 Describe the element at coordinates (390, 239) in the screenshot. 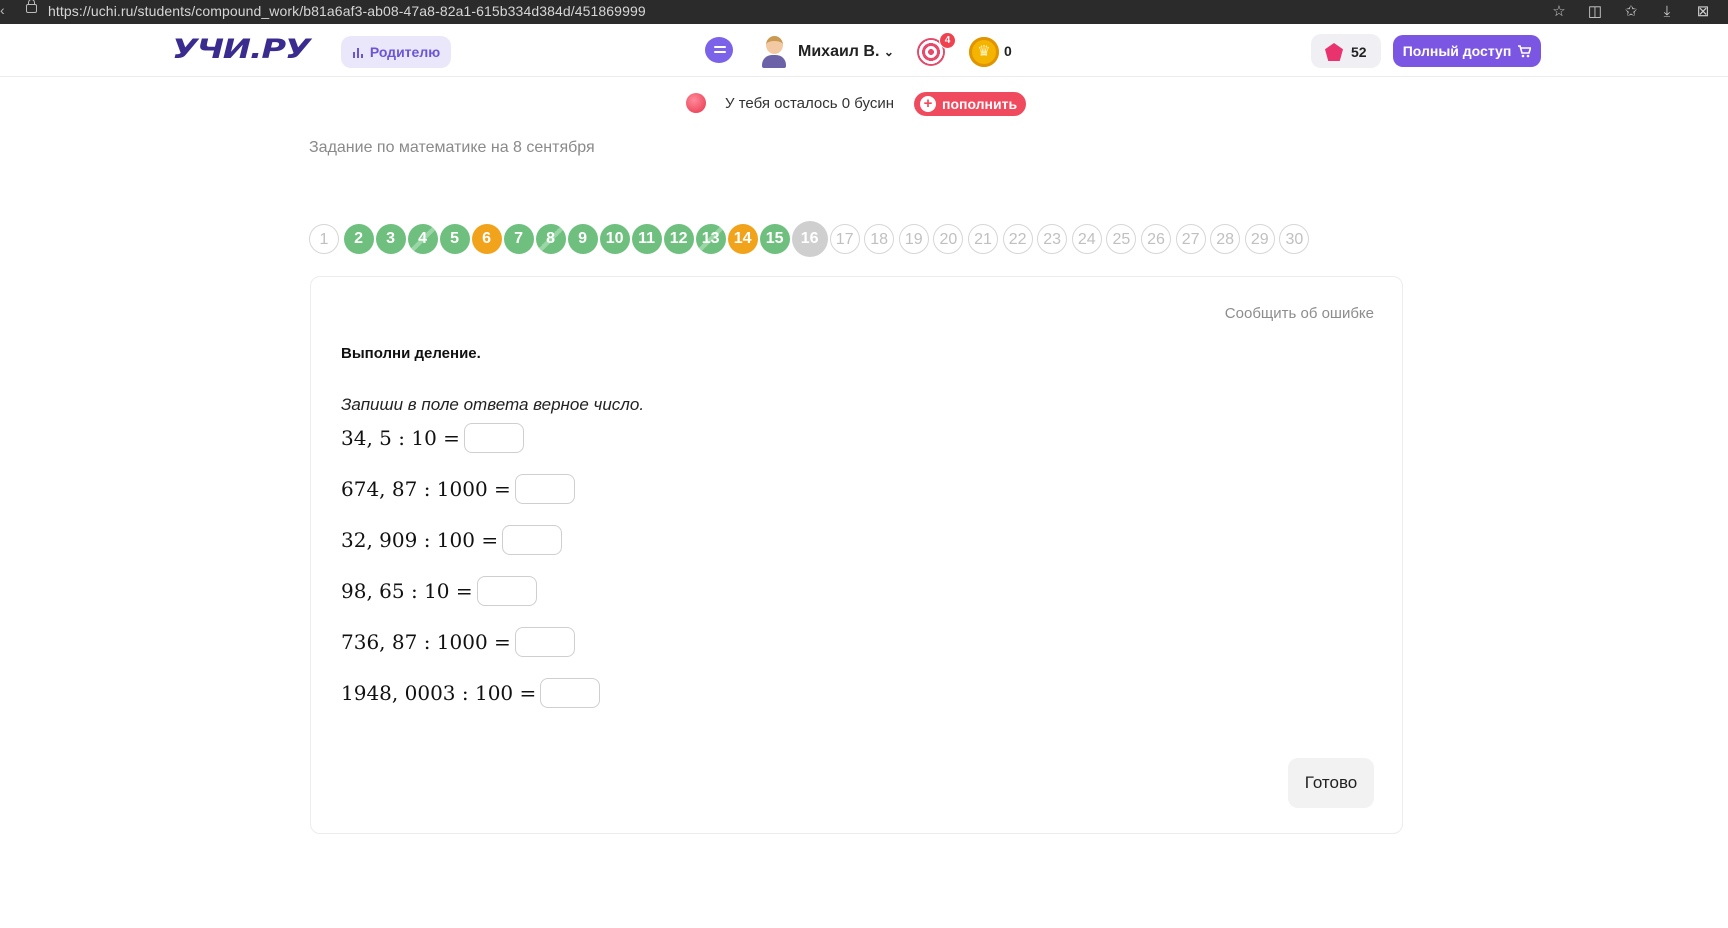

I see `progress-step: 3` at that location.